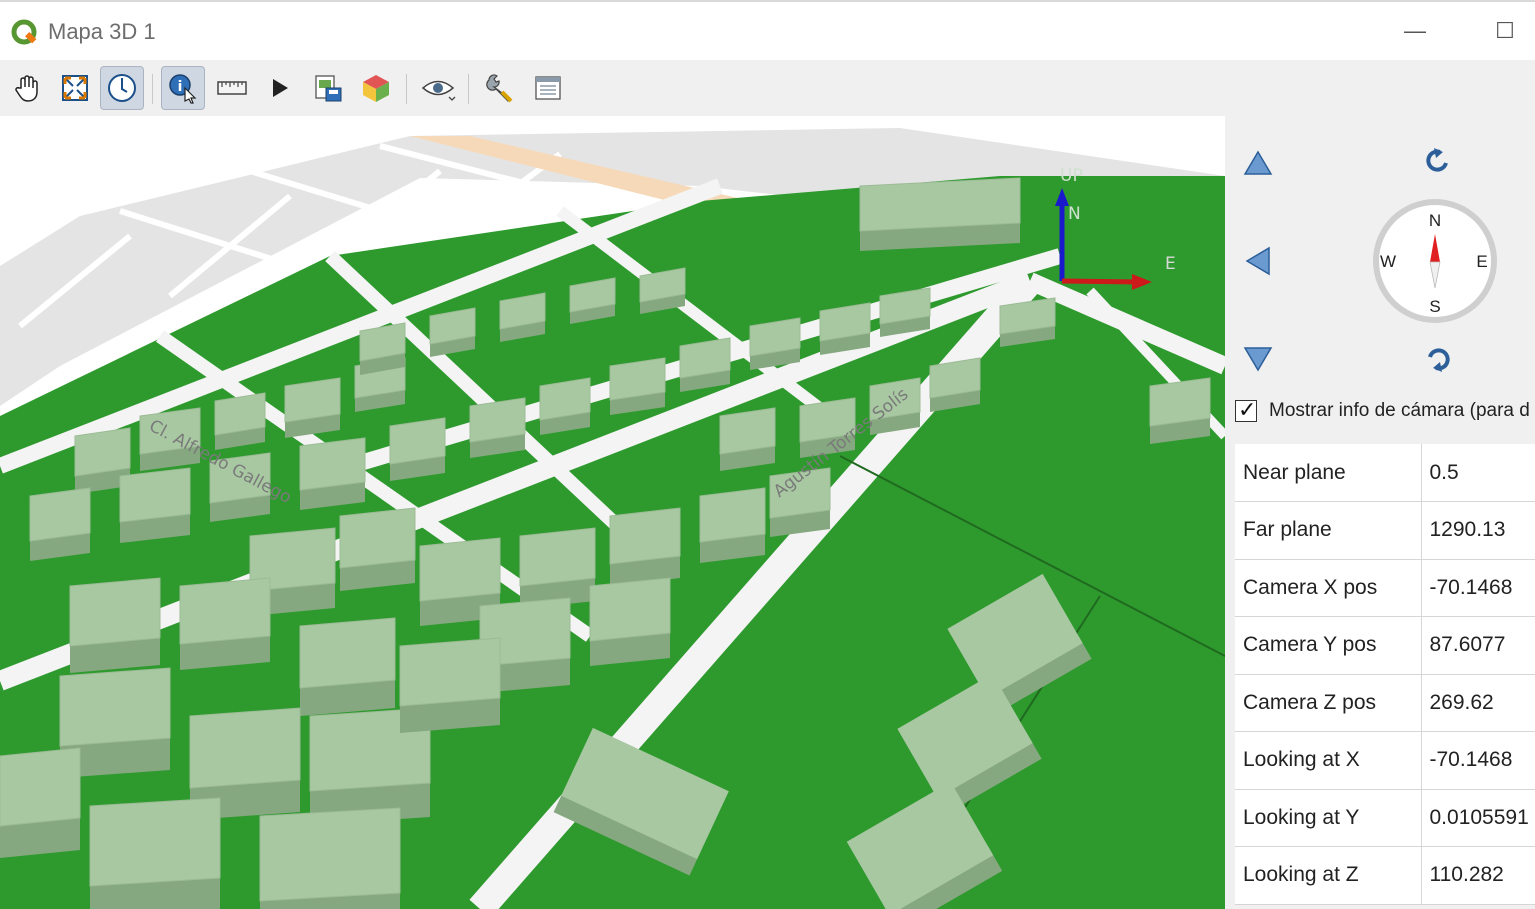 The image size is (1535, 909). Describe the element at coordinates (1328, 875) in the screenshot. I see `camera-info-key: Looking at Z` at that location.